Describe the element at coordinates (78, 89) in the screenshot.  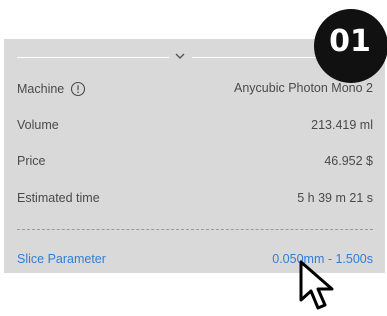
I see `info-icon` at that location.